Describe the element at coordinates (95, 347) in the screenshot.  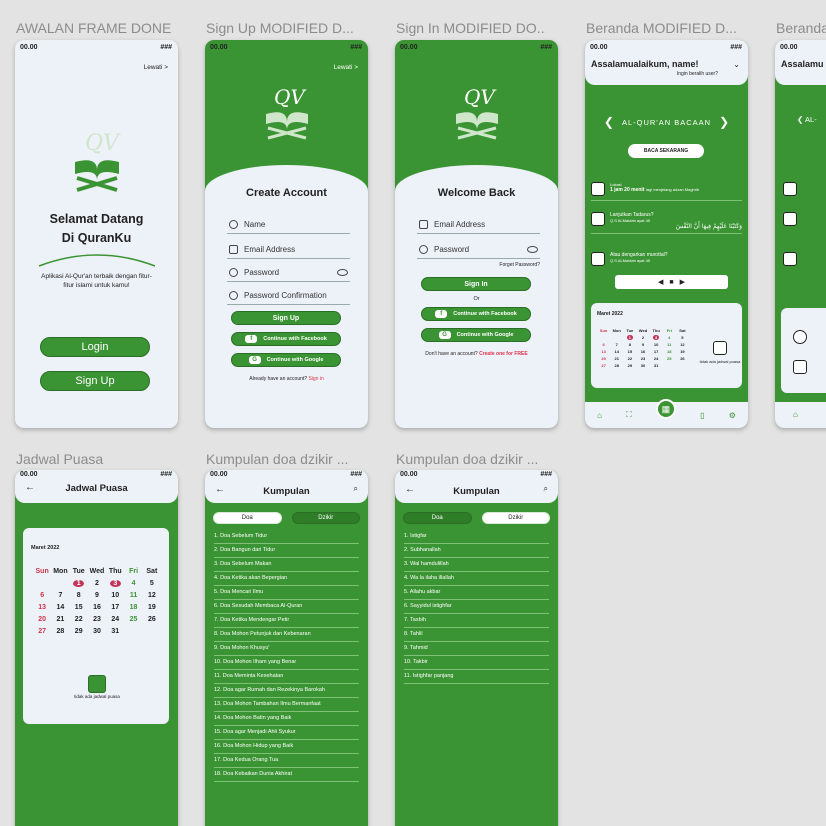
I see `login-button: Login` at that location.